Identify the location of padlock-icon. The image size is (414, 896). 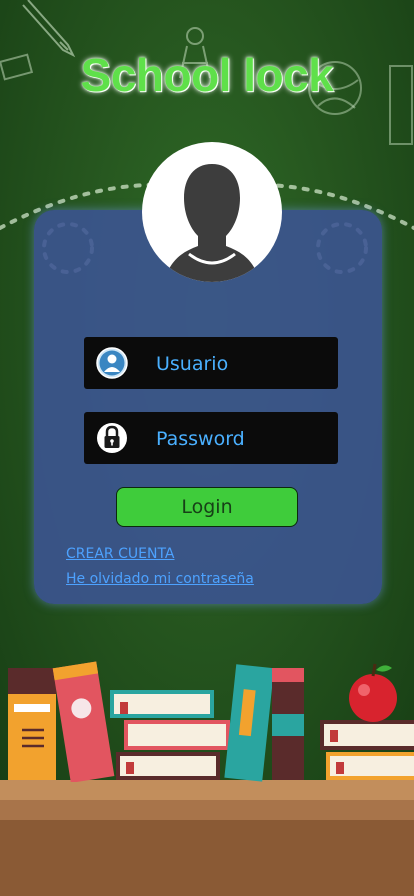
(112, 438).